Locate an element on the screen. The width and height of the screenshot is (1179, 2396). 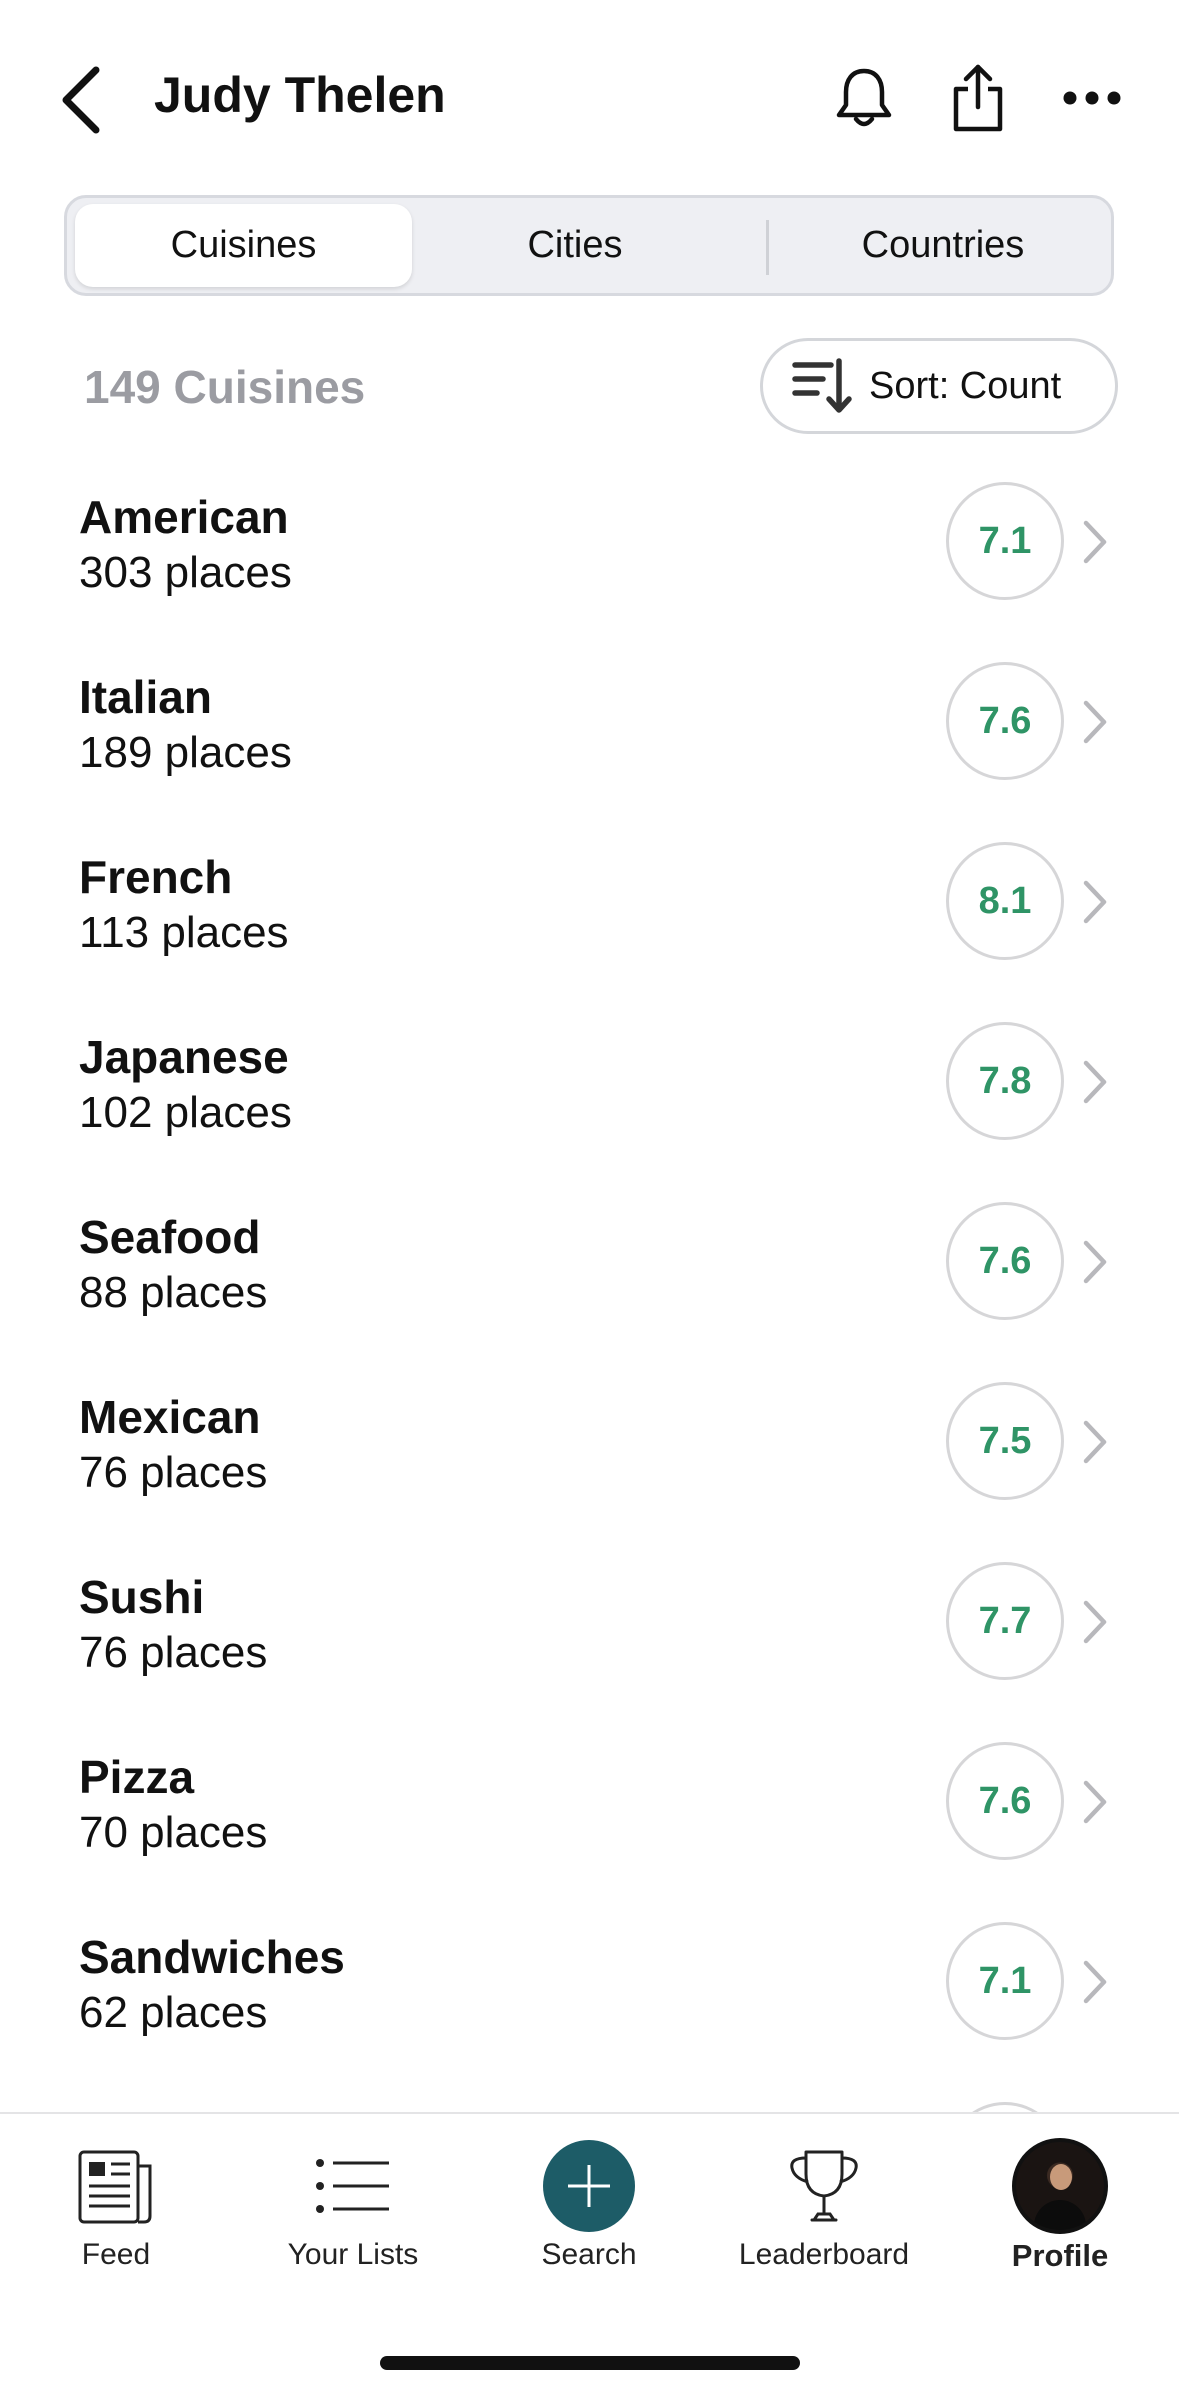
notifications-button is located at coordinates (864, 100).